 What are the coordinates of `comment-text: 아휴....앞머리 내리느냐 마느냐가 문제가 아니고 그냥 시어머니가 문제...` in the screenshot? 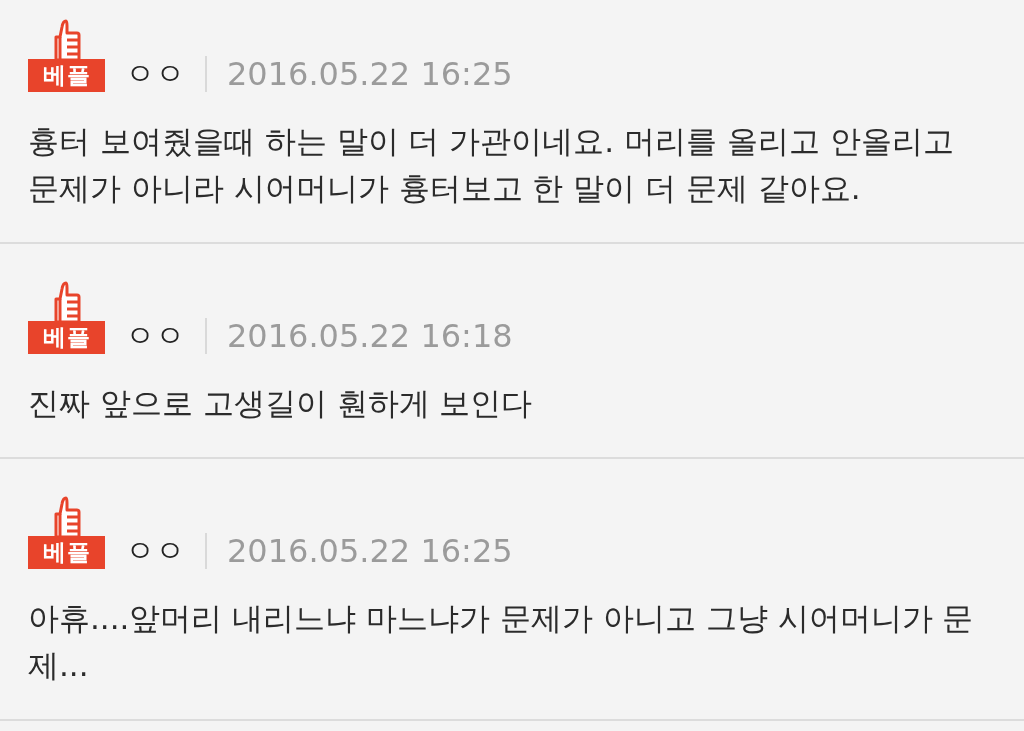 It's located at (501, 642).